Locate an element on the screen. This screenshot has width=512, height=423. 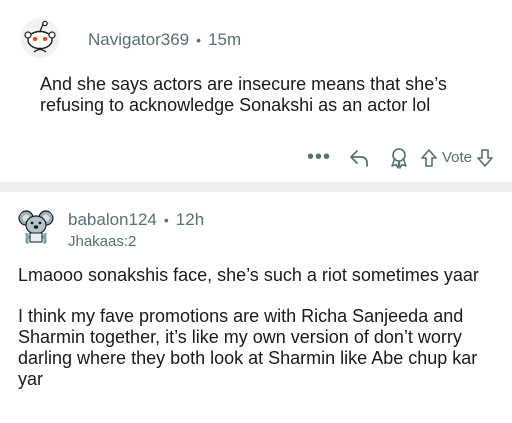
award-button is located at coordinates (399, 158).